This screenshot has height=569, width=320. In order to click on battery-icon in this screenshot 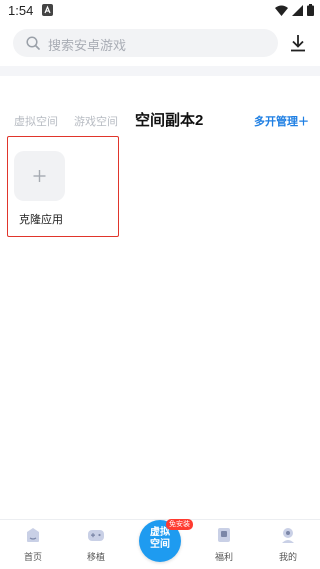, I will do `click(310, 10)`.